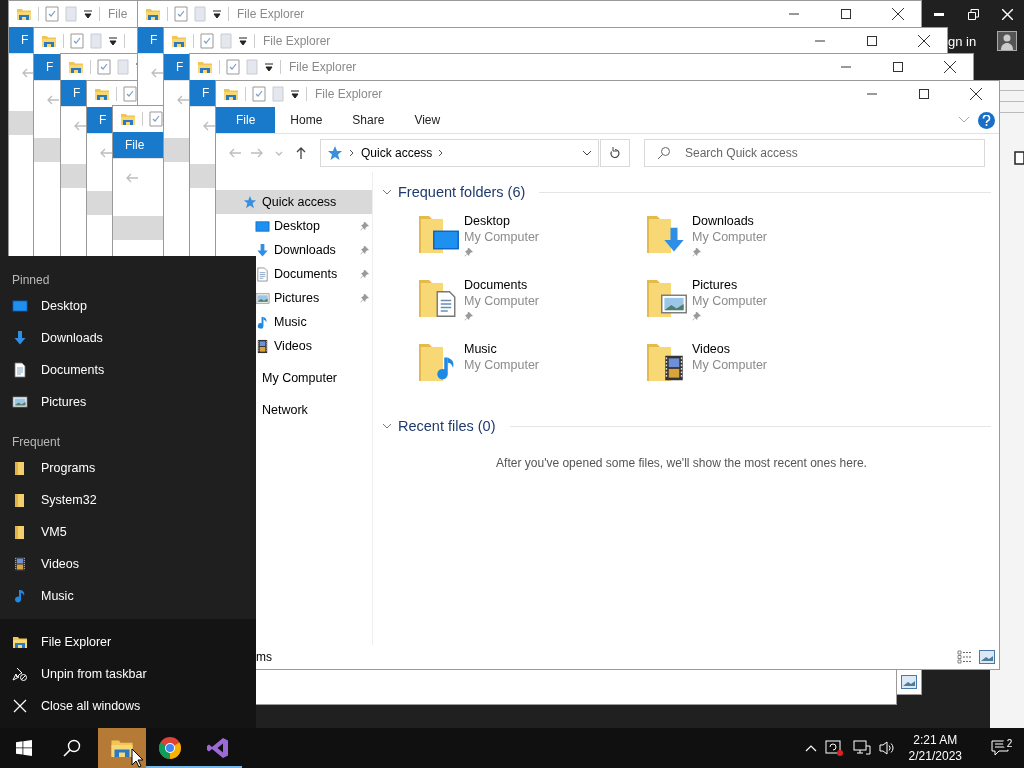  Describe the element at coordinates (128, 642) in the screenshot. I see `jump-list-task: File Explorer` at that location.